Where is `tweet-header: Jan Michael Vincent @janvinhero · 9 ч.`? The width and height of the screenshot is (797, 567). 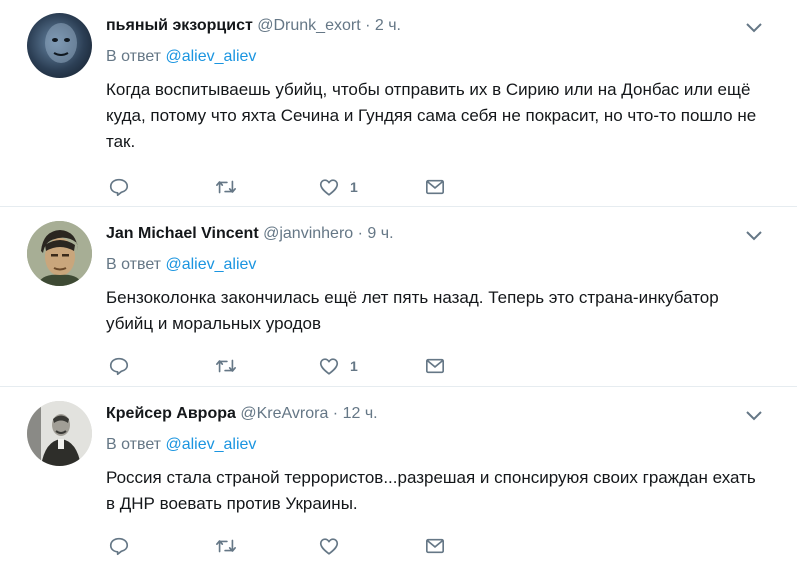
tweet-header: Jan Michael Vincent @janvinhero · 9 ч. is located at coordinates (250, 234).